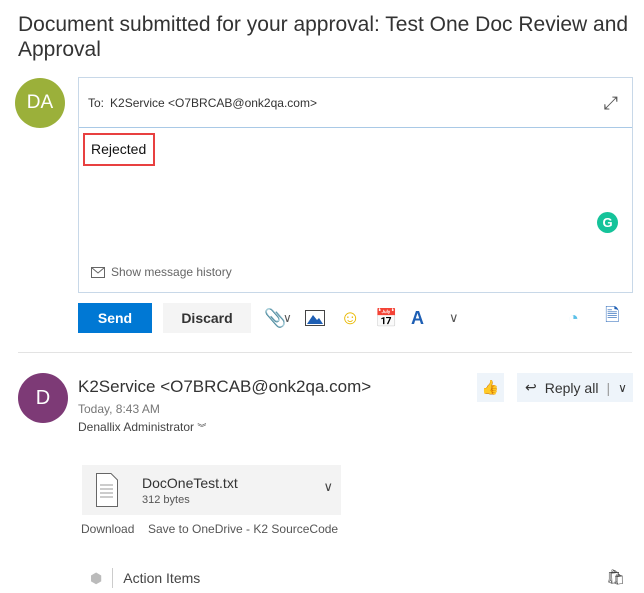  Describe the element at coordinates (328, 487) in the screenshot. I see `attachment-chevron-down-icon: ∨` at that location.